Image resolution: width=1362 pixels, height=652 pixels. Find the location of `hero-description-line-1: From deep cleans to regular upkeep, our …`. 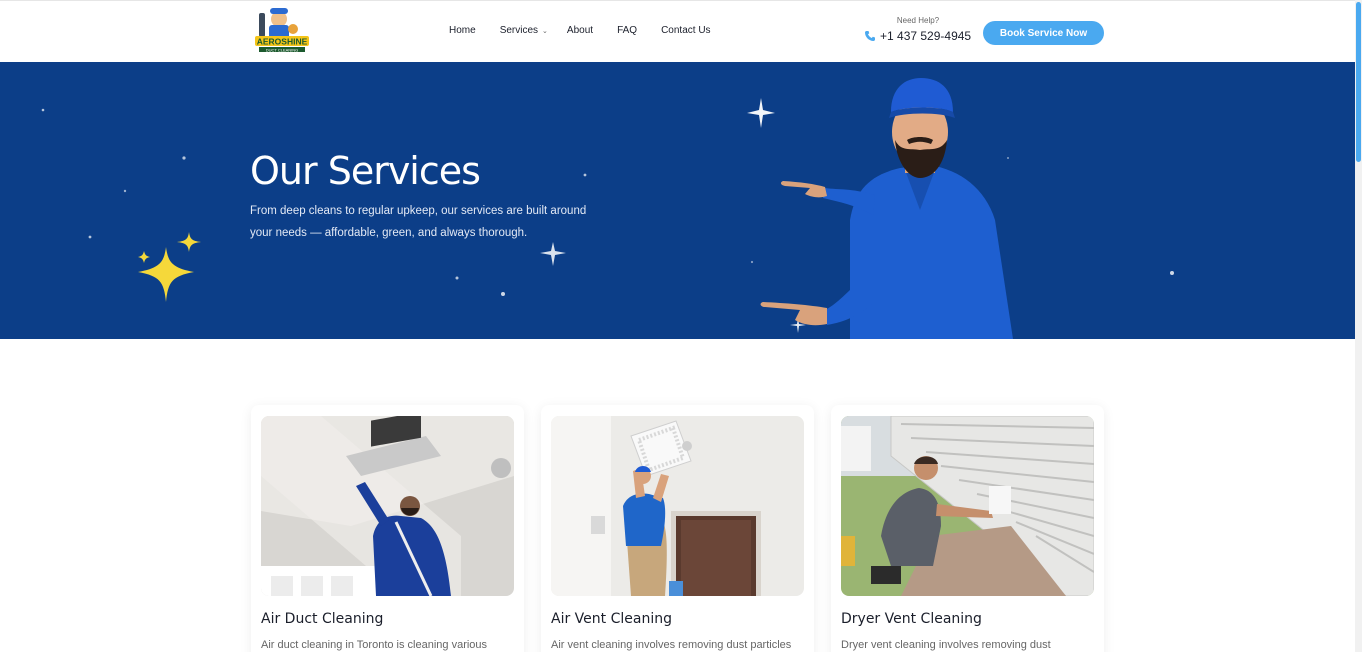

hero-description-line-1: From deep cleans to regular upkeep, our … is located at coordinates (418, 211).